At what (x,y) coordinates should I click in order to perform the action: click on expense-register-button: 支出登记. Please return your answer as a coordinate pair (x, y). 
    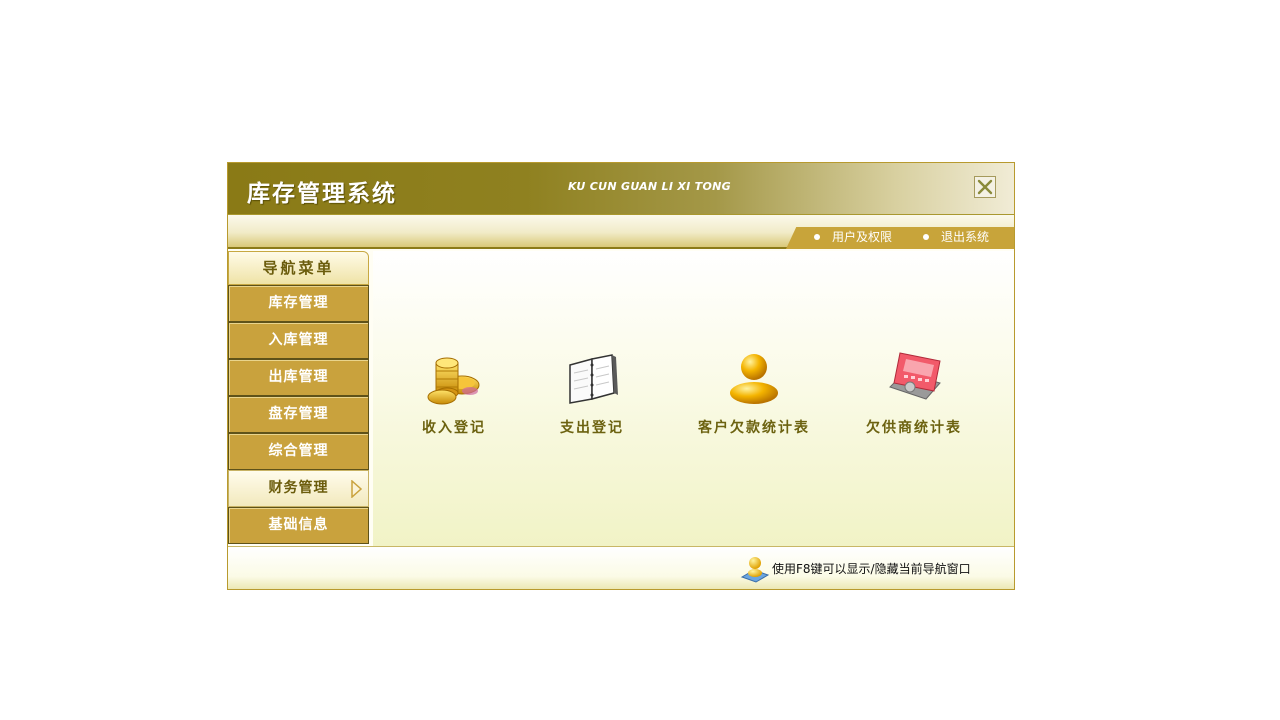
    Looking at the image, I should click on (592, 392).